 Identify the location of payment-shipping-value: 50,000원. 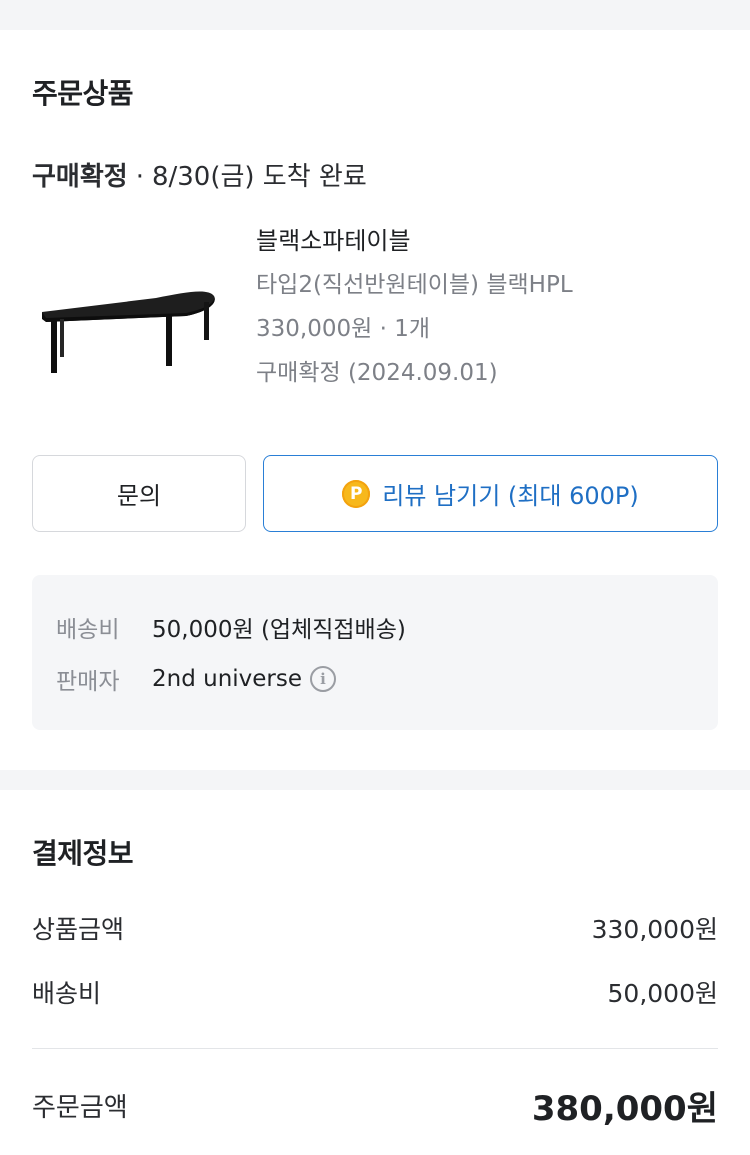
(662, 993).